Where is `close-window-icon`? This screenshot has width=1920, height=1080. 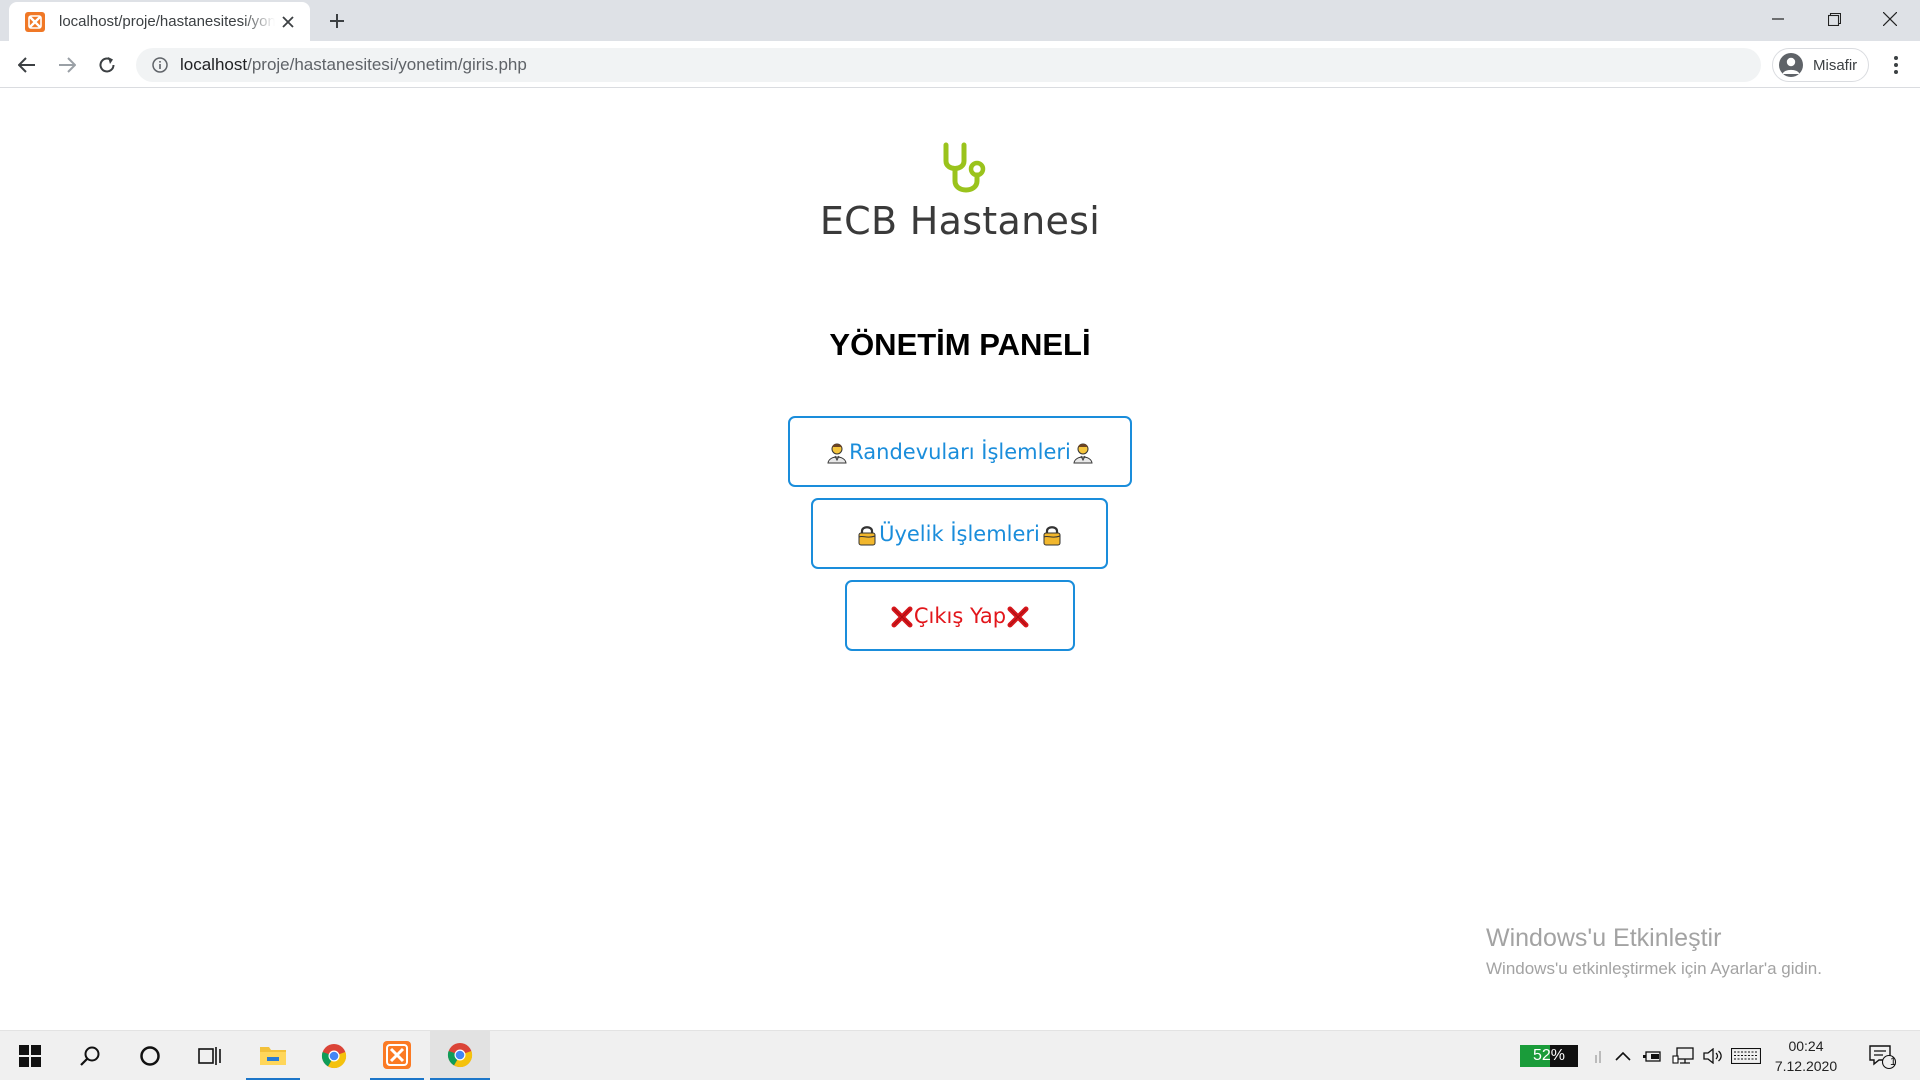
close-window-icon is located at coordinates (1890, 19).